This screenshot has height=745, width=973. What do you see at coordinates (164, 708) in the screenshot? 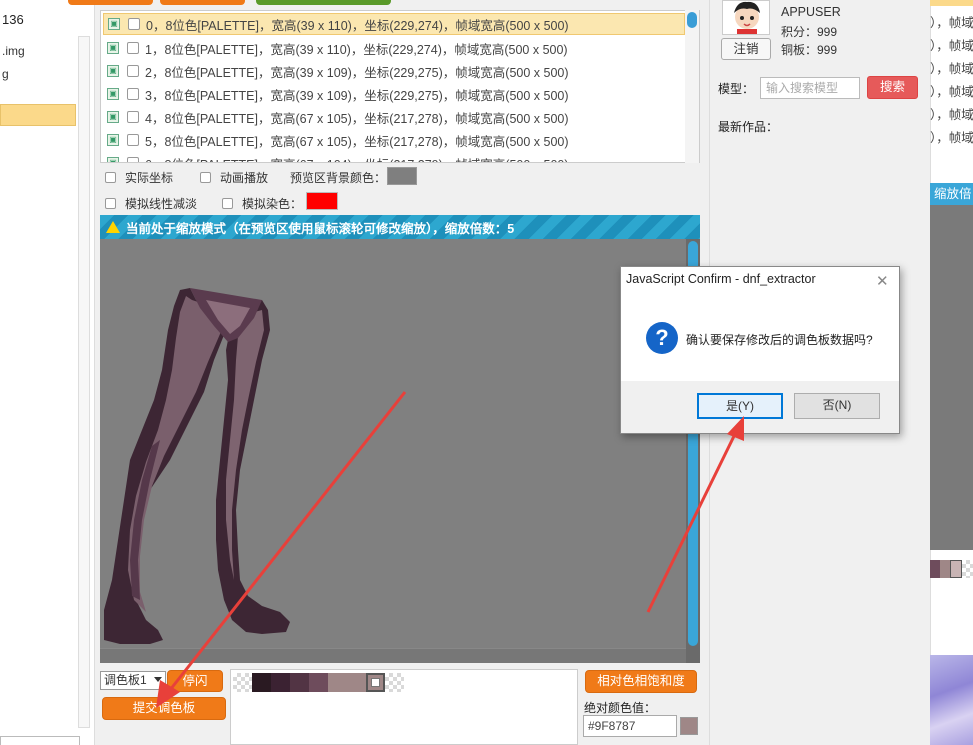
I see `submit-palette-button: 提交调色板` at bounding box center [164, 708].